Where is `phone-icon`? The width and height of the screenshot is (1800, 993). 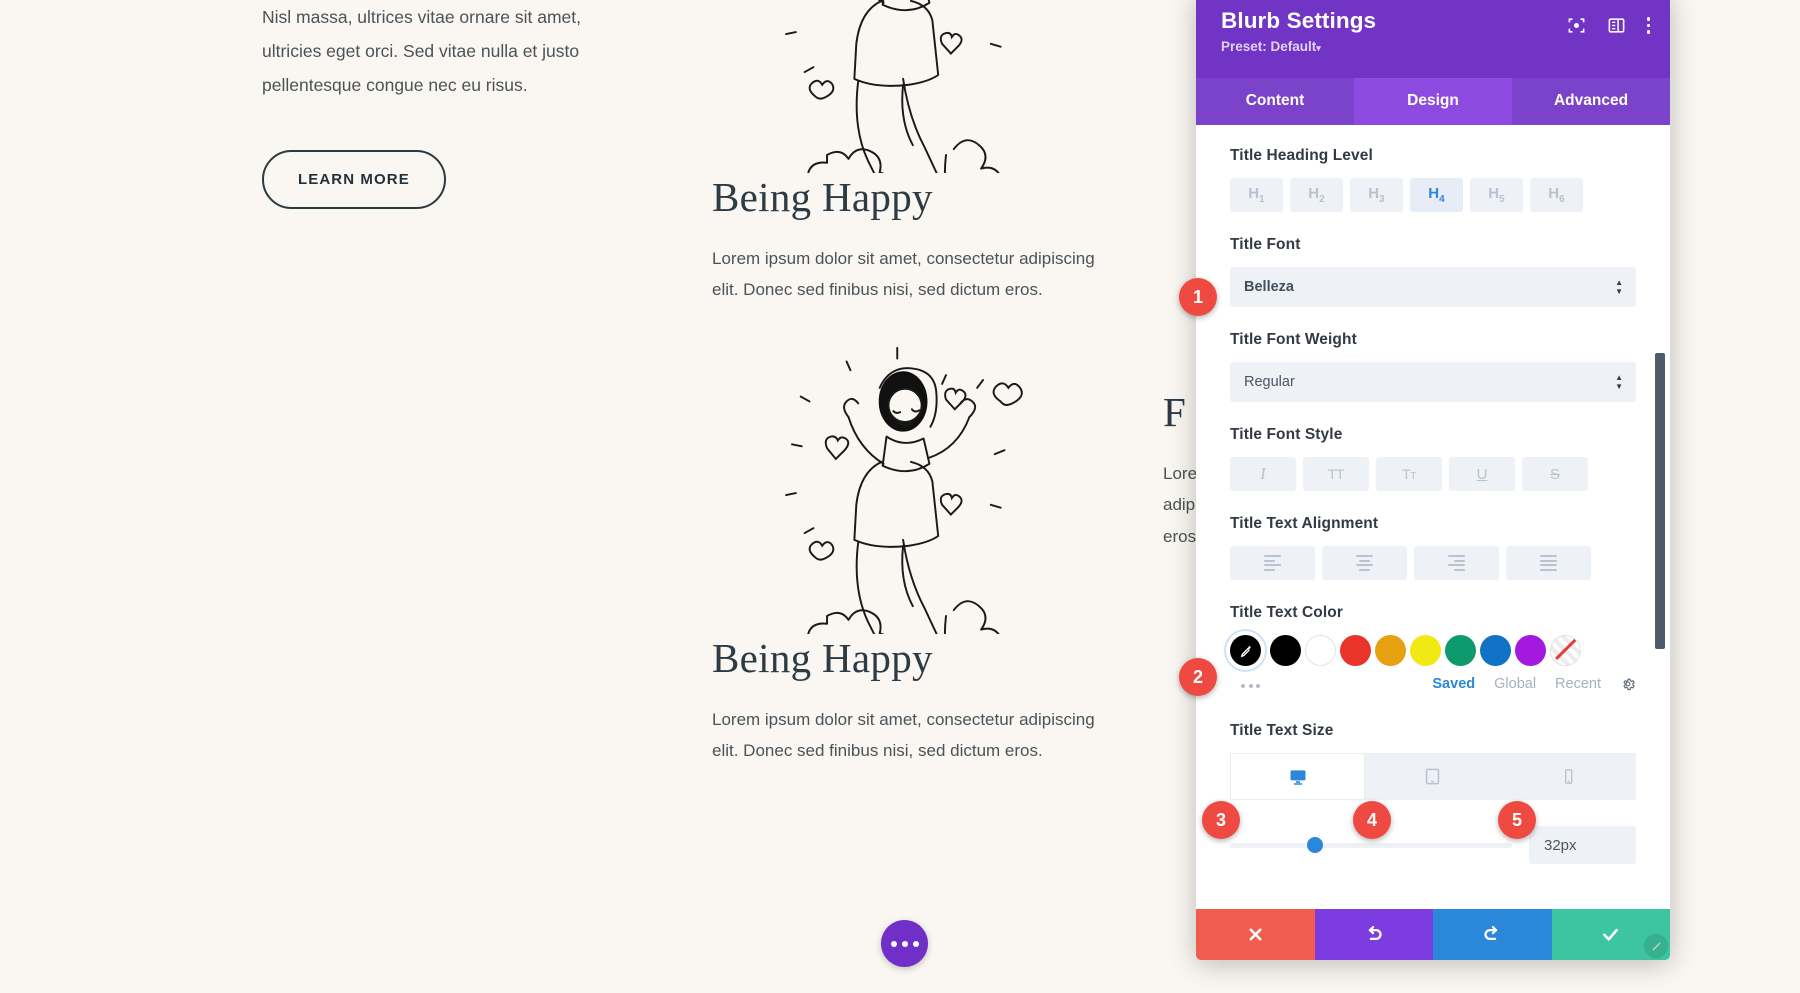
phone-icon is located at coordinates (1568, 776).